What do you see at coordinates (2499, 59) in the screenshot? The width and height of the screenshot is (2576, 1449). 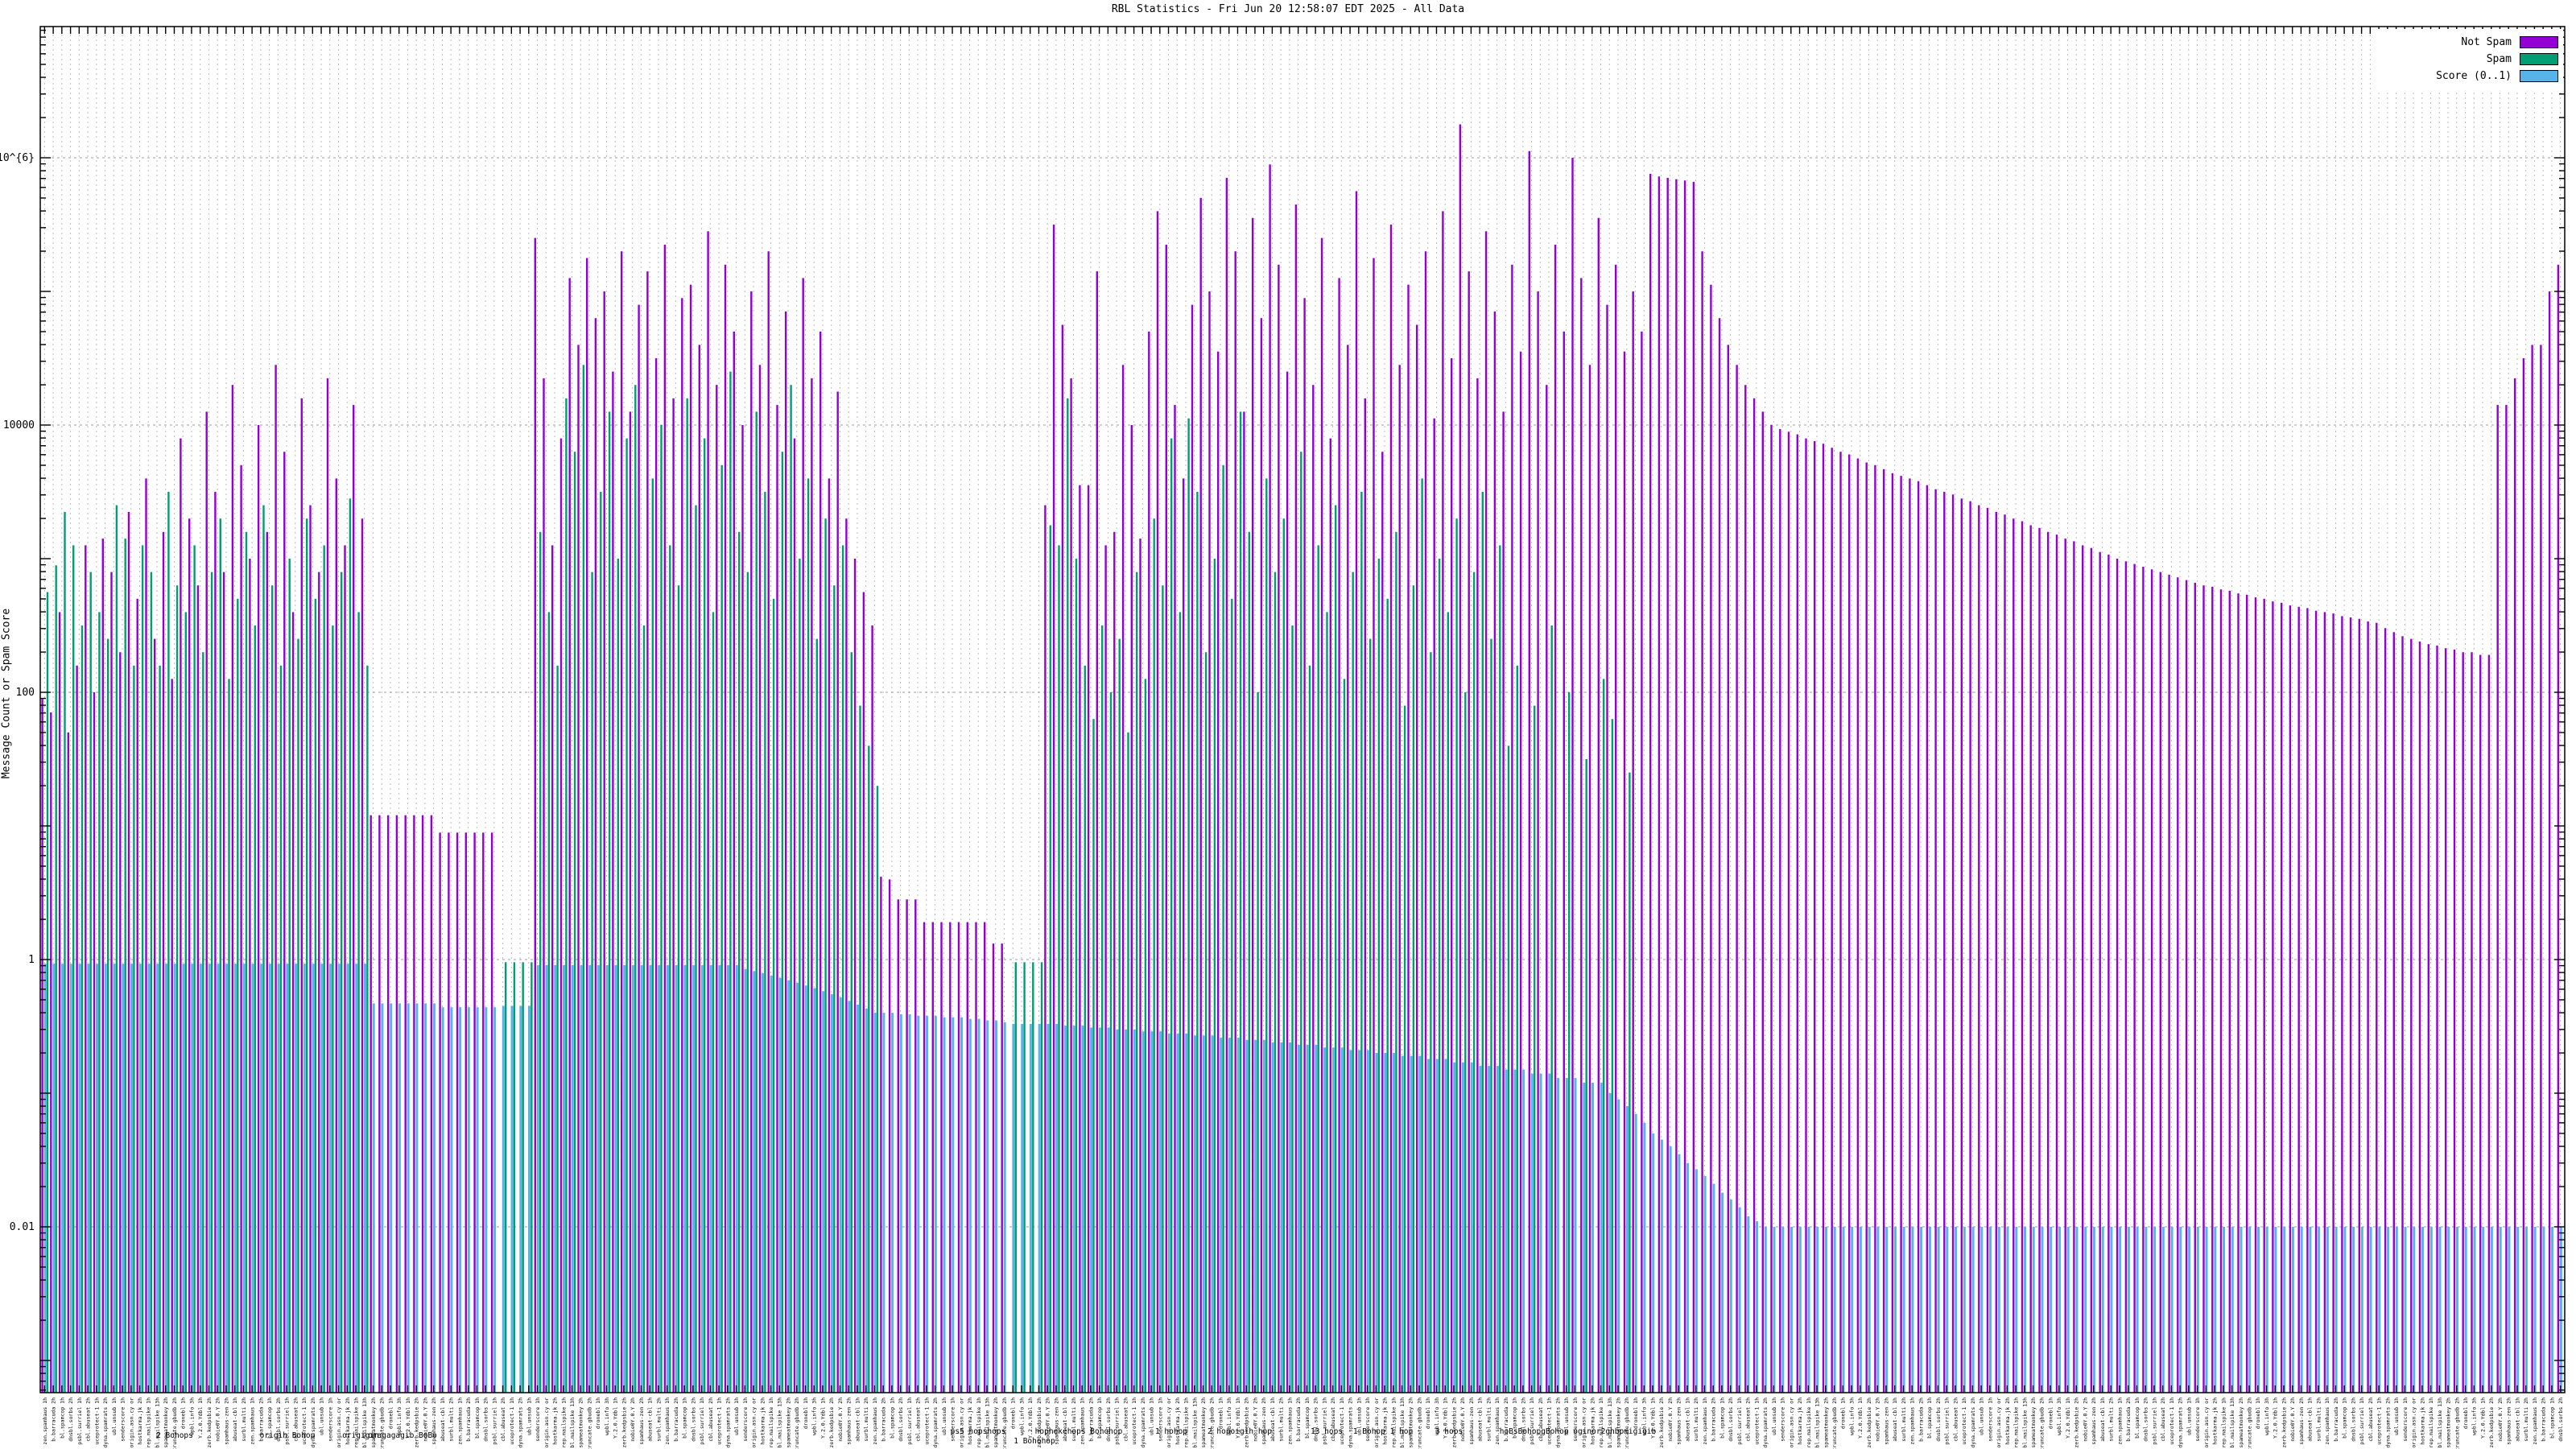 I see `legend-label-spam: Spam` at bounding box center [2499, 59].